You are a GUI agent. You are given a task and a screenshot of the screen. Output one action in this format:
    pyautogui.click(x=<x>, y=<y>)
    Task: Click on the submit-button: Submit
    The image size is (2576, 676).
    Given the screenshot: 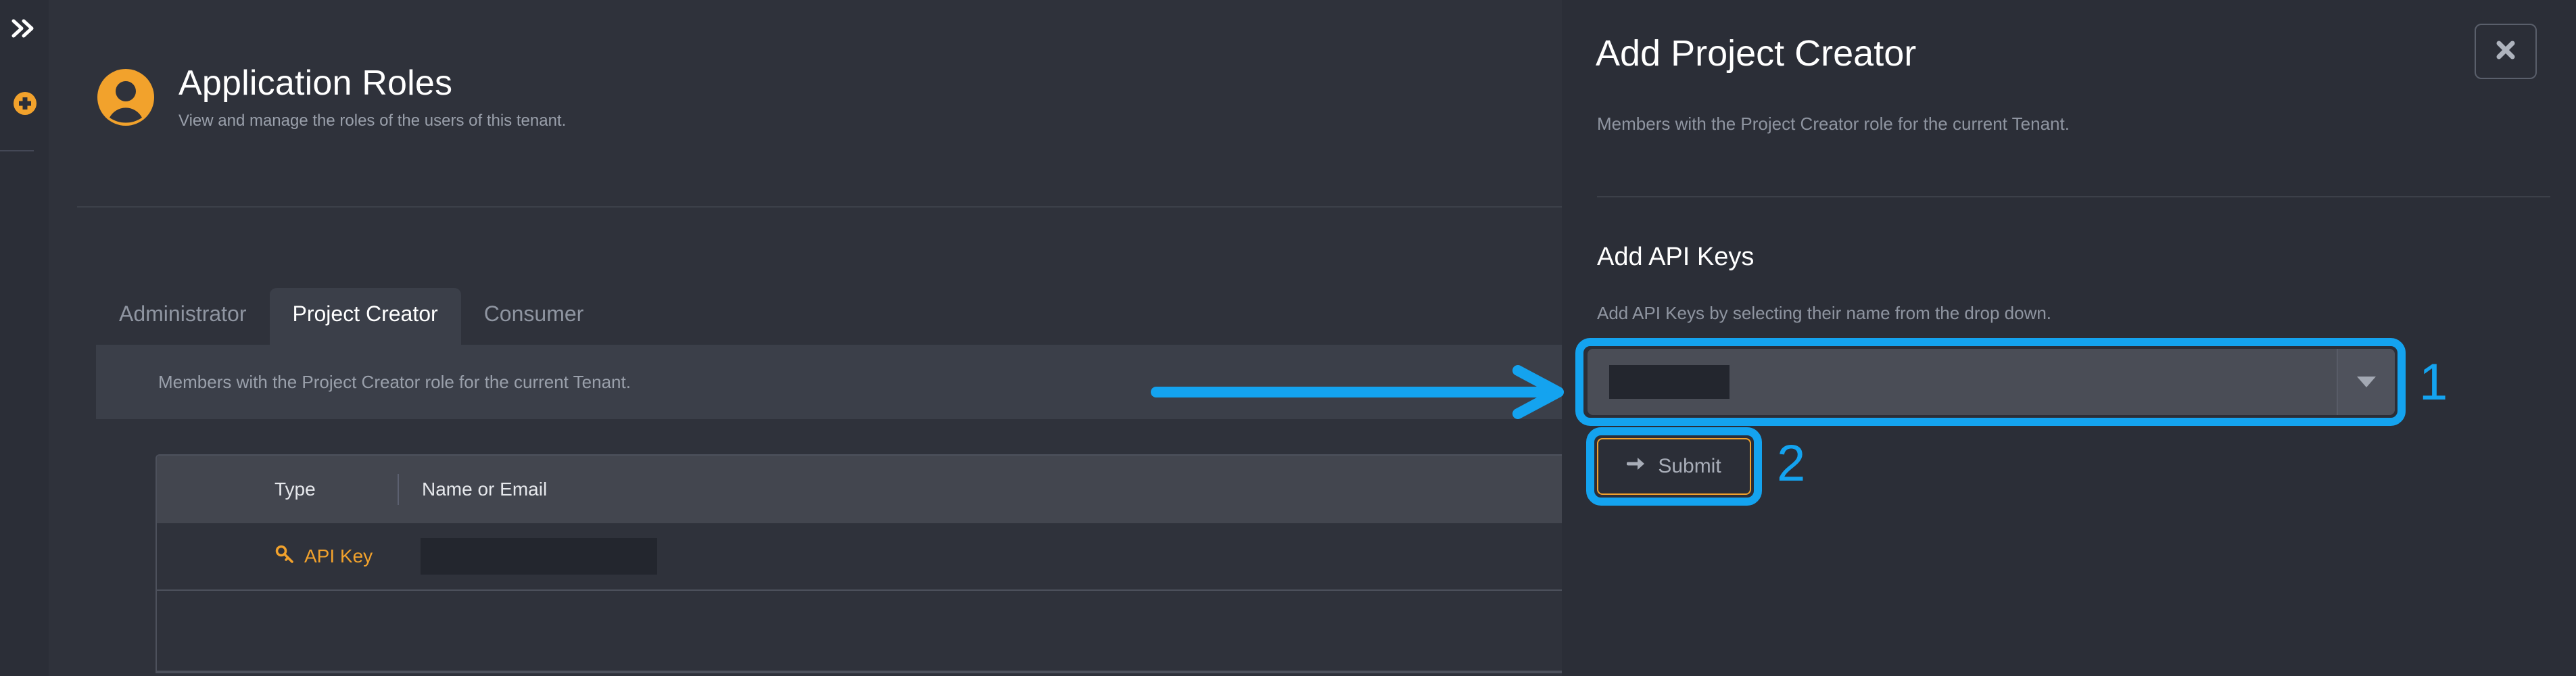 What is the action you would take?
    pyautogui.click(x=1674, y=467)
    